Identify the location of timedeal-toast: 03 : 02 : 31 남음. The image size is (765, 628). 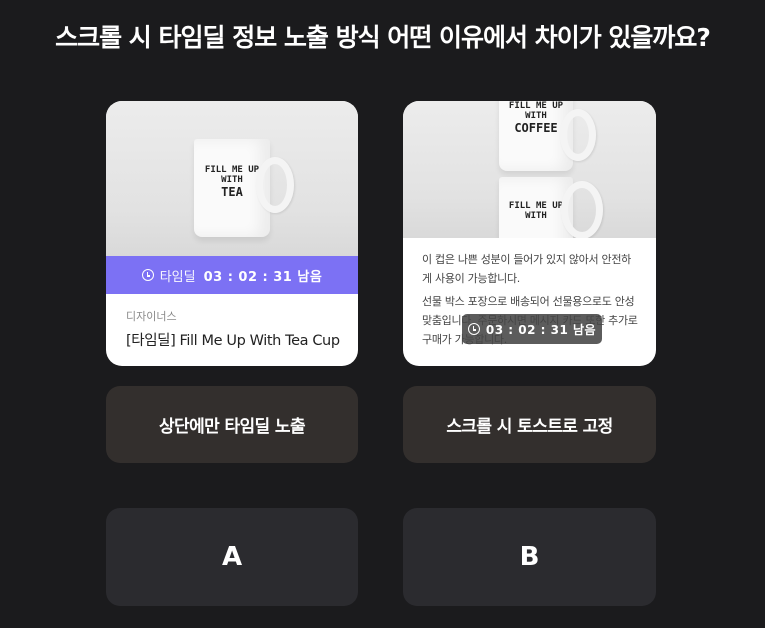
(532, 329).